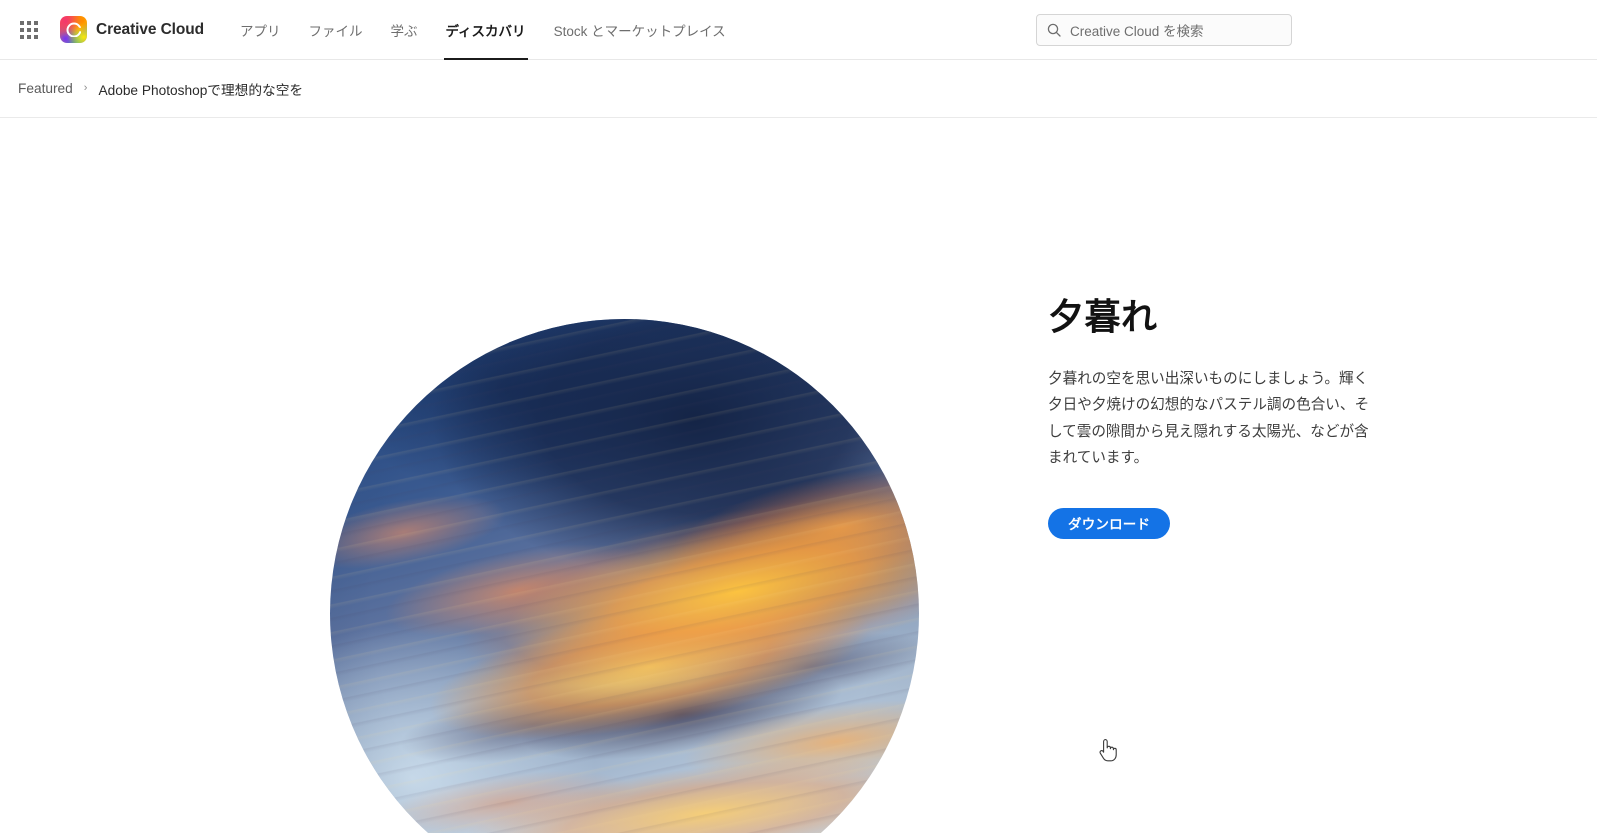 The height and width of the screenshot is (834, 1597). Describe the element at coordinates (1054, 30) in the screenshot. I see `search-icon` at that location.